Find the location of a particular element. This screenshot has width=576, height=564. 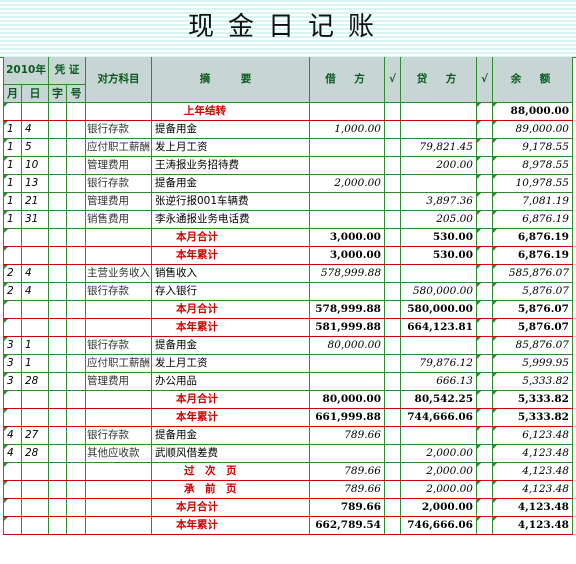

balance-cell: 6,876.19 is located at coordinates (532, 237).